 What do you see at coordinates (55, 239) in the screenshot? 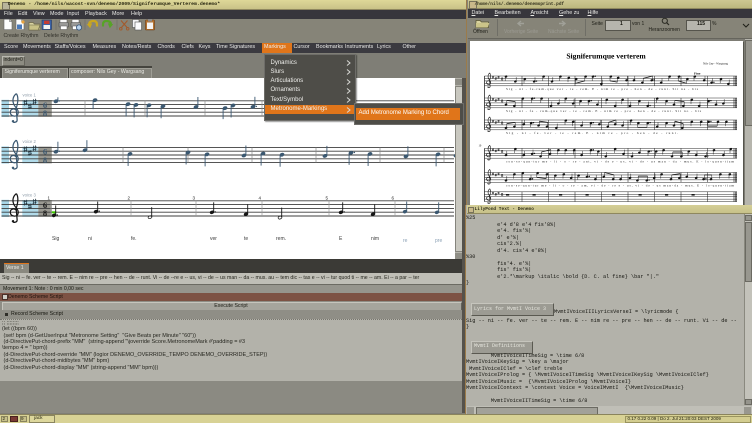
I see `svg-text: Sig` at bounding box center [55, 239].